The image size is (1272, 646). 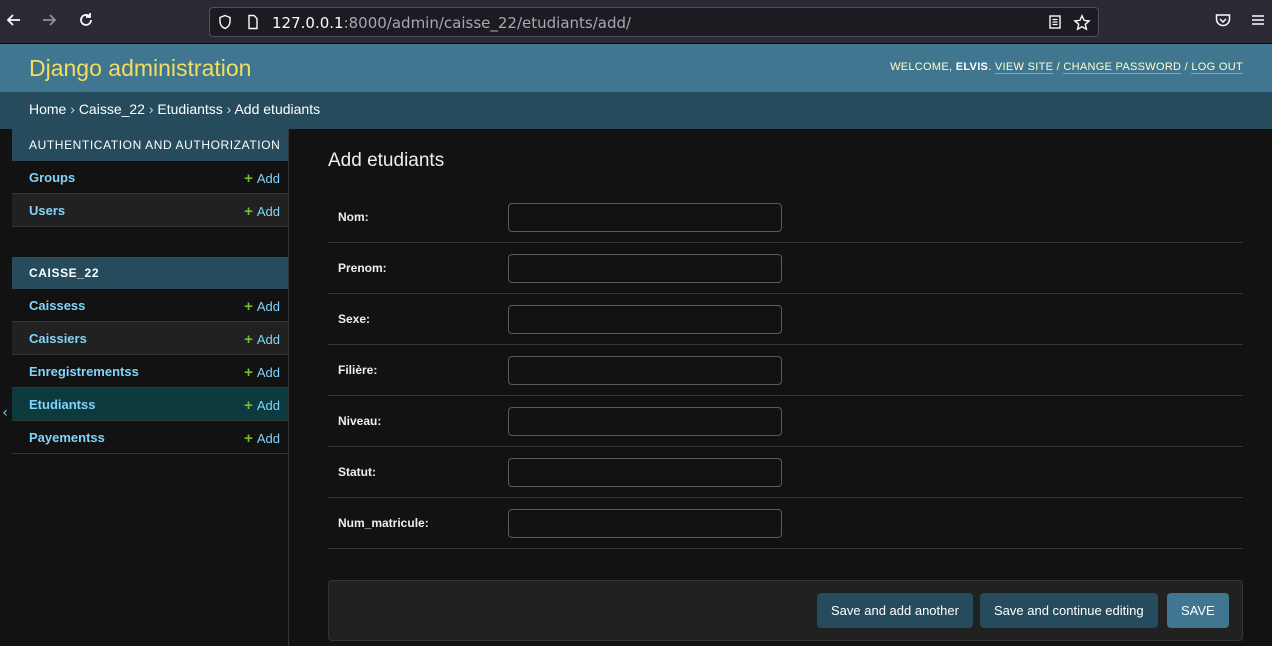 I want to click on reload-icon, so click(x=86, y=19).